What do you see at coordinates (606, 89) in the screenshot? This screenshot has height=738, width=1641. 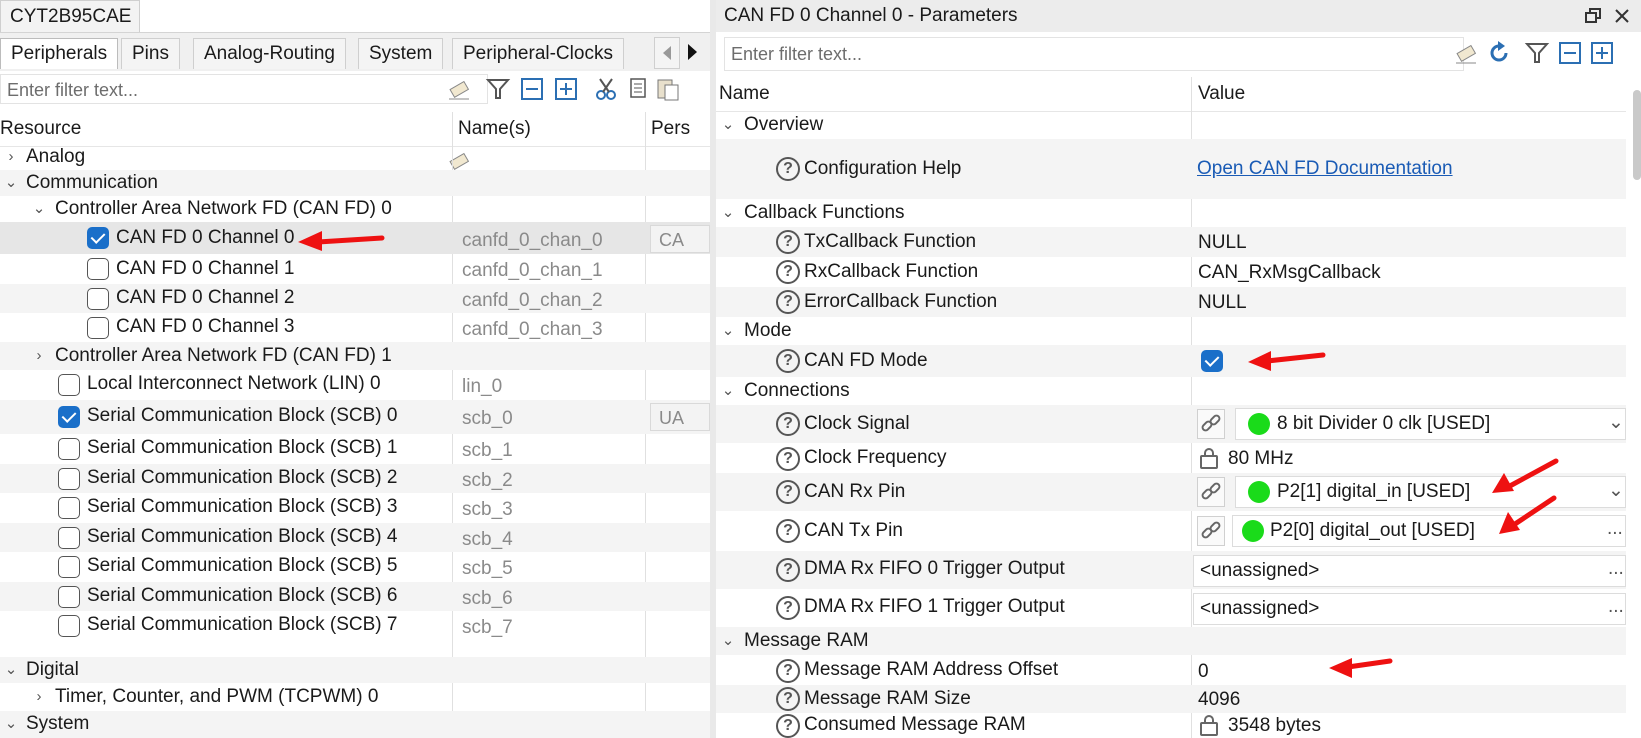 I see `cut-icon` at bounding box center [606, 89].